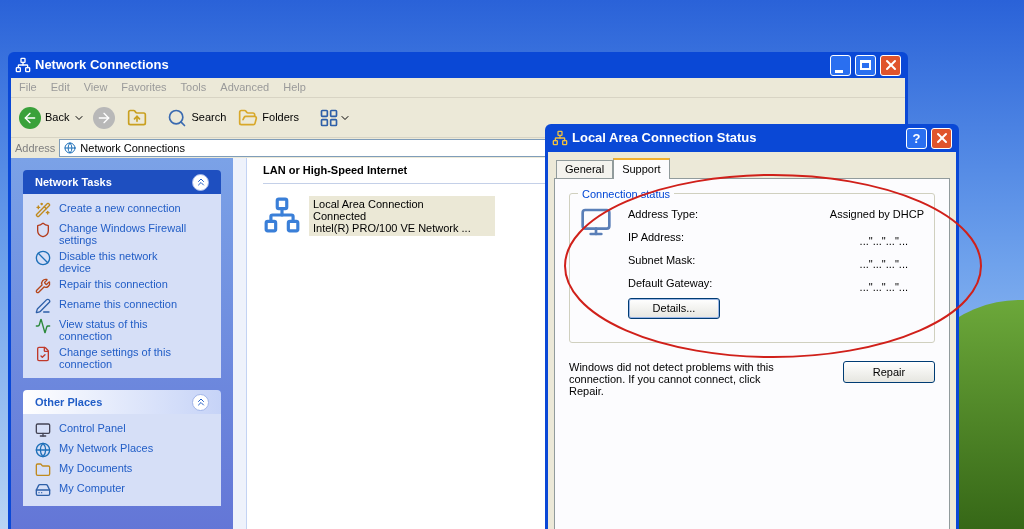 The height and width of the screenshot is (529, 1024). What do you see at coordinates (43, 230) in the screenshot?
I see `firewall-icon` at bounding box center [43, 230].